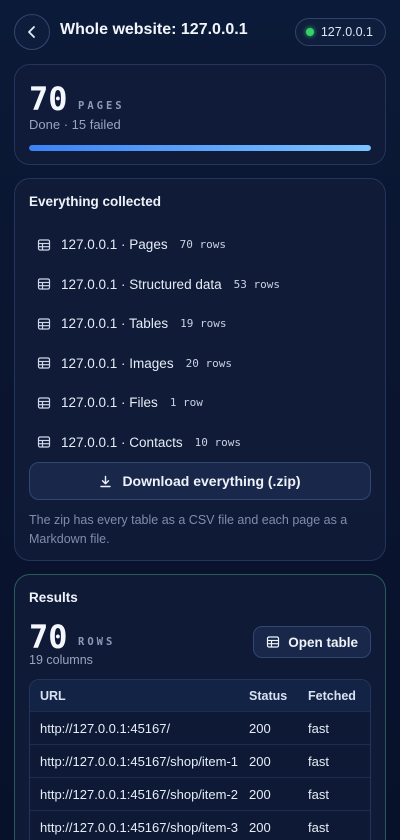 Image resolution: width=400 pixels, height=840 pixels. I want to click on column-header-status: Status, so click(278, 696).